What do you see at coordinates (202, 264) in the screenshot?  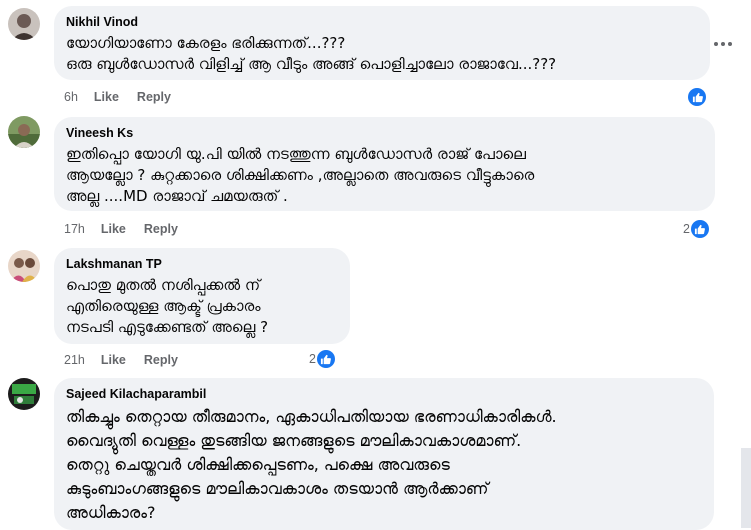 I see `comment-author: Lakshmanan TP` at bounding box center [202, 264].